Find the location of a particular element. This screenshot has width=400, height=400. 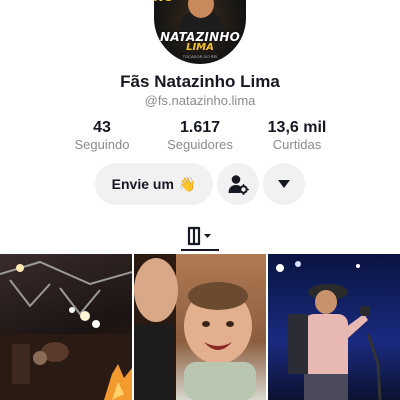

video-grid-icon is located at coordinates (199, 236).